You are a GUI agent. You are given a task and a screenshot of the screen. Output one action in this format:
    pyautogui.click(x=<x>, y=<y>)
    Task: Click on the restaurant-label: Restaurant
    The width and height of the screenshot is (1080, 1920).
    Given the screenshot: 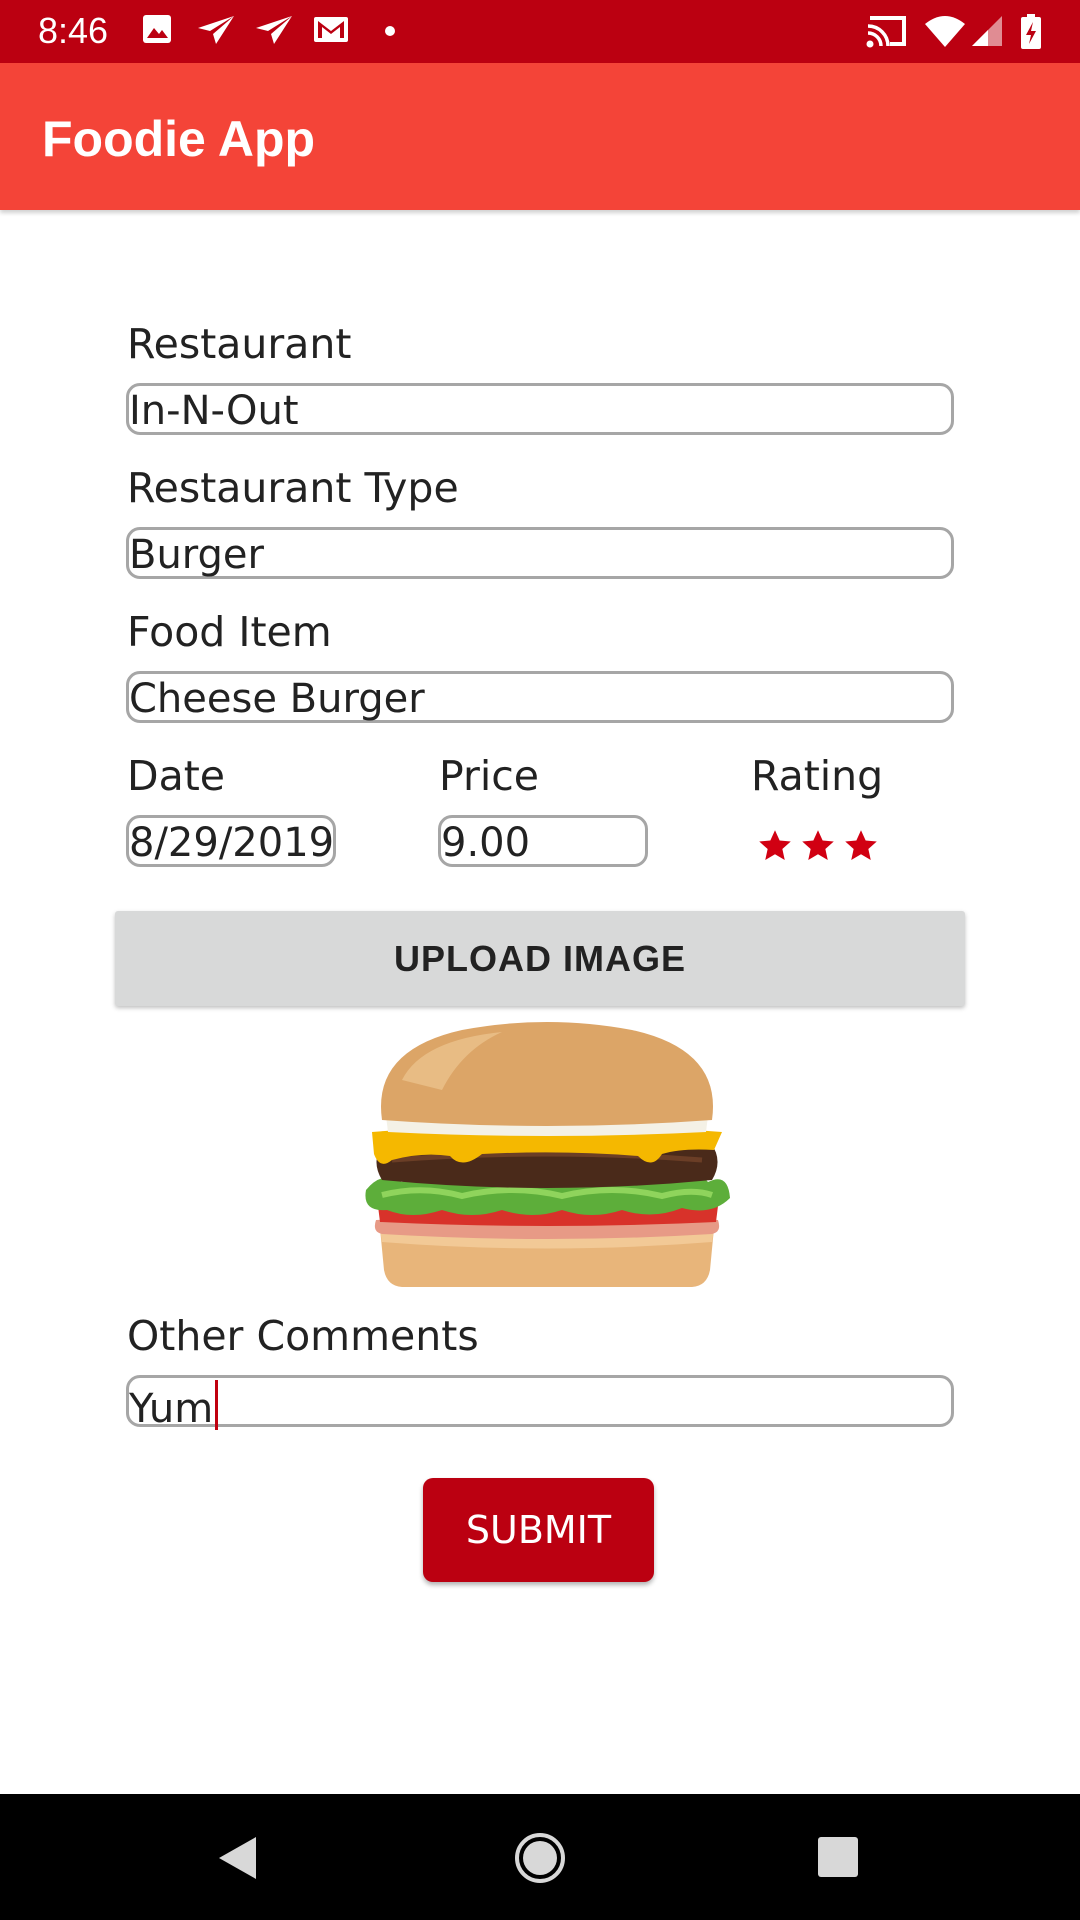 What is the action you would take?
    pyautogui.click(x=239, y=344)
    